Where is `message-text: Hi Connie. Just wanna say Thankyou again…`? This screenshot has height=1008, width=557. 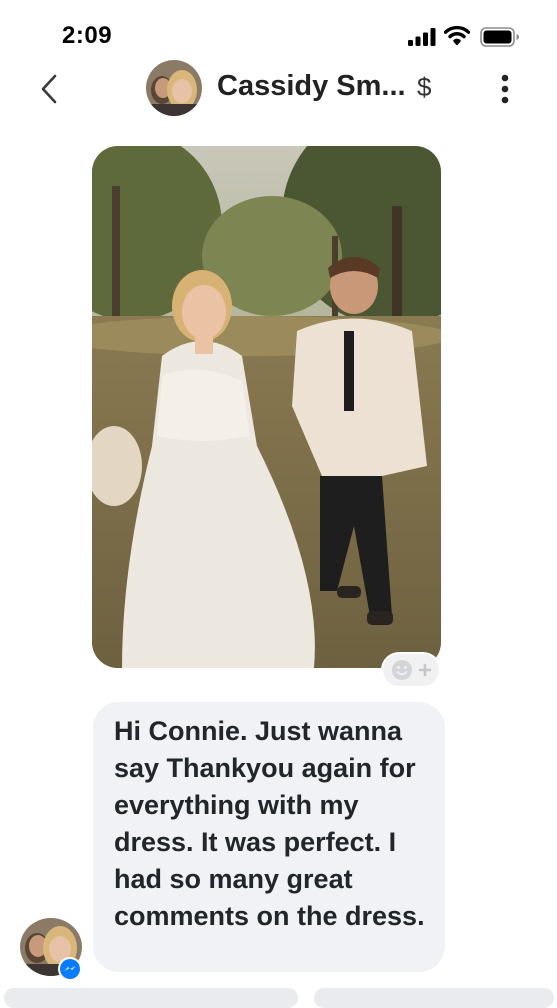 message-text: Hi Connie. Just wanna say Thankyou again… is located at coordinates (269, 823).